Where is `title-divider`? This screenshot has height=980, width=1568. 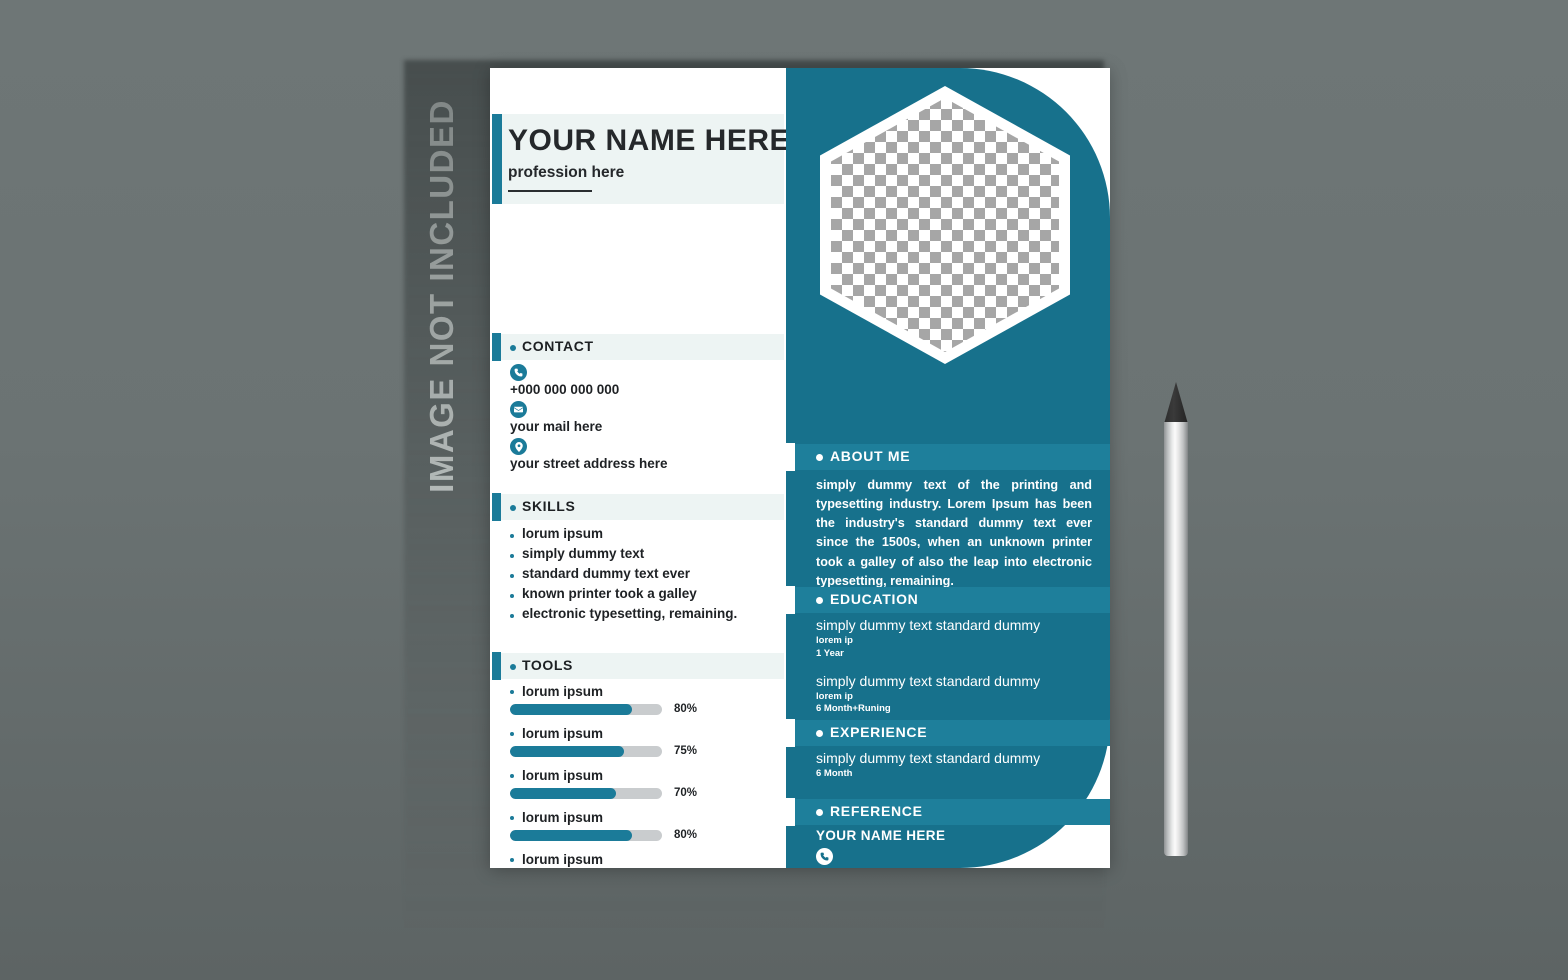
title-divider is located at coordinates (550, 191).